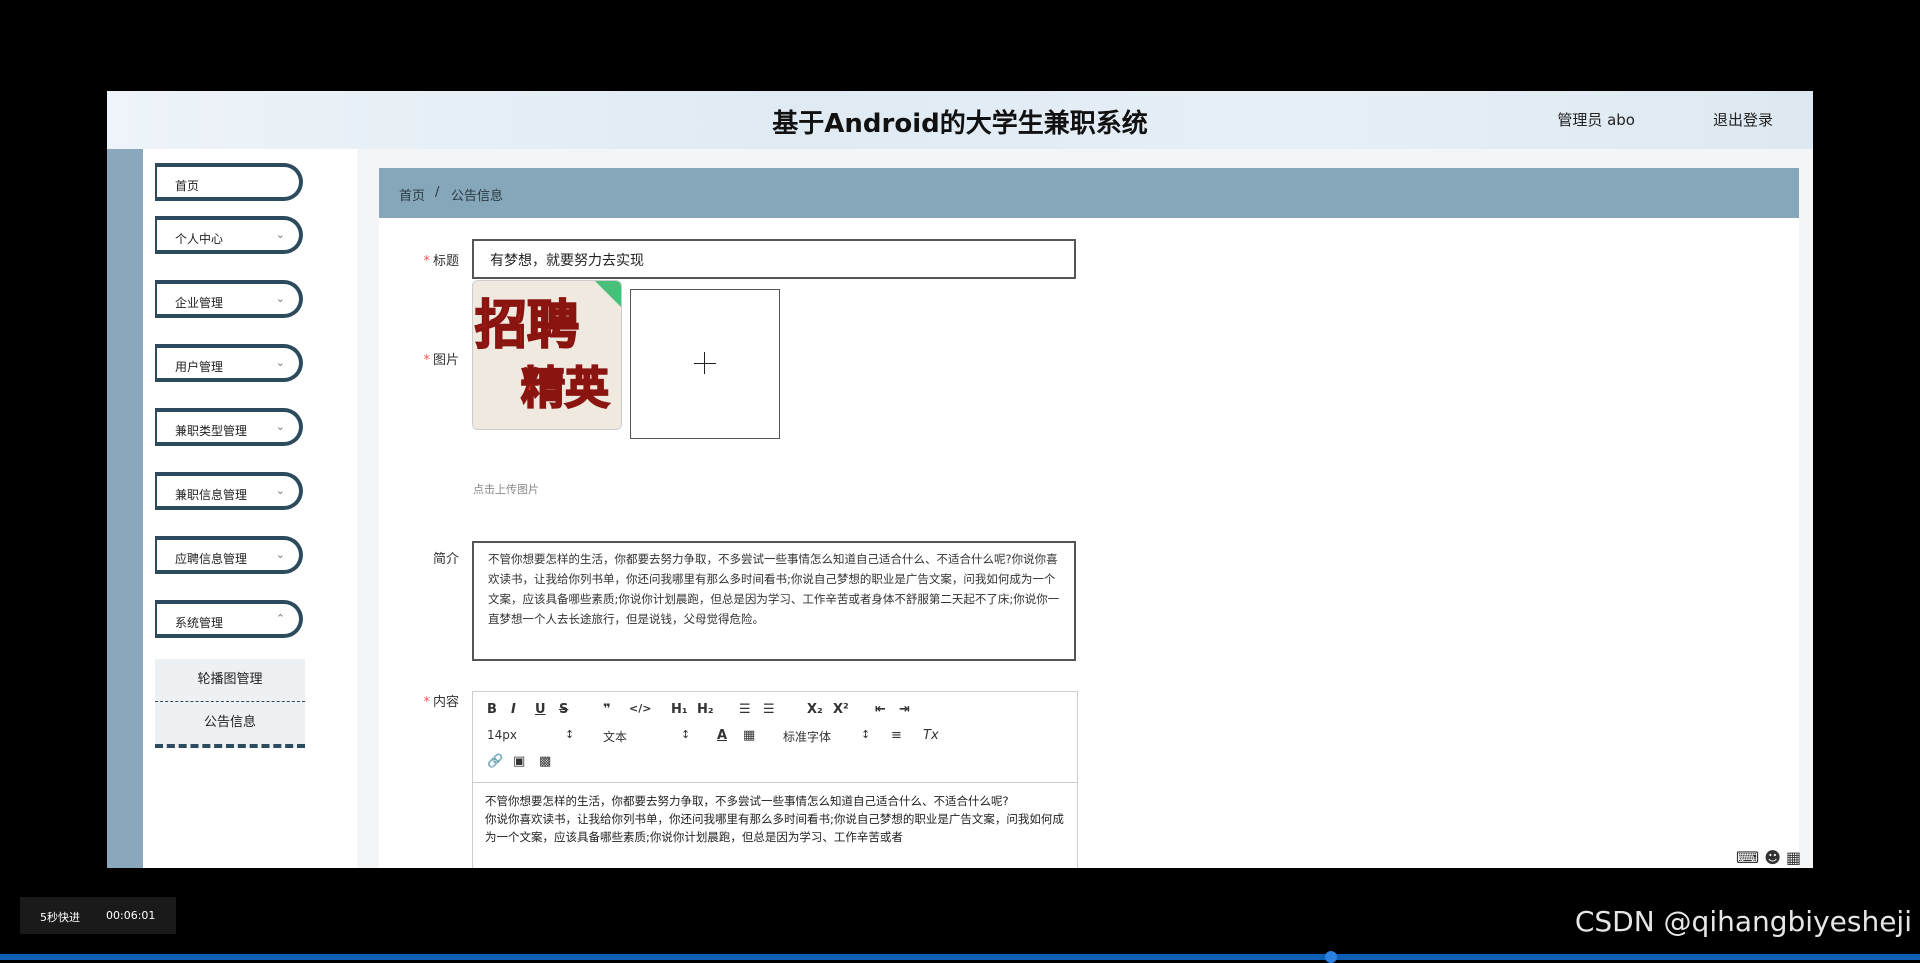 The image size is (1920, 963). Describe the element at coordinates (1089, 193) in the screenshot. I see `breadcrumb: 首页 / 公告信息` at that location.